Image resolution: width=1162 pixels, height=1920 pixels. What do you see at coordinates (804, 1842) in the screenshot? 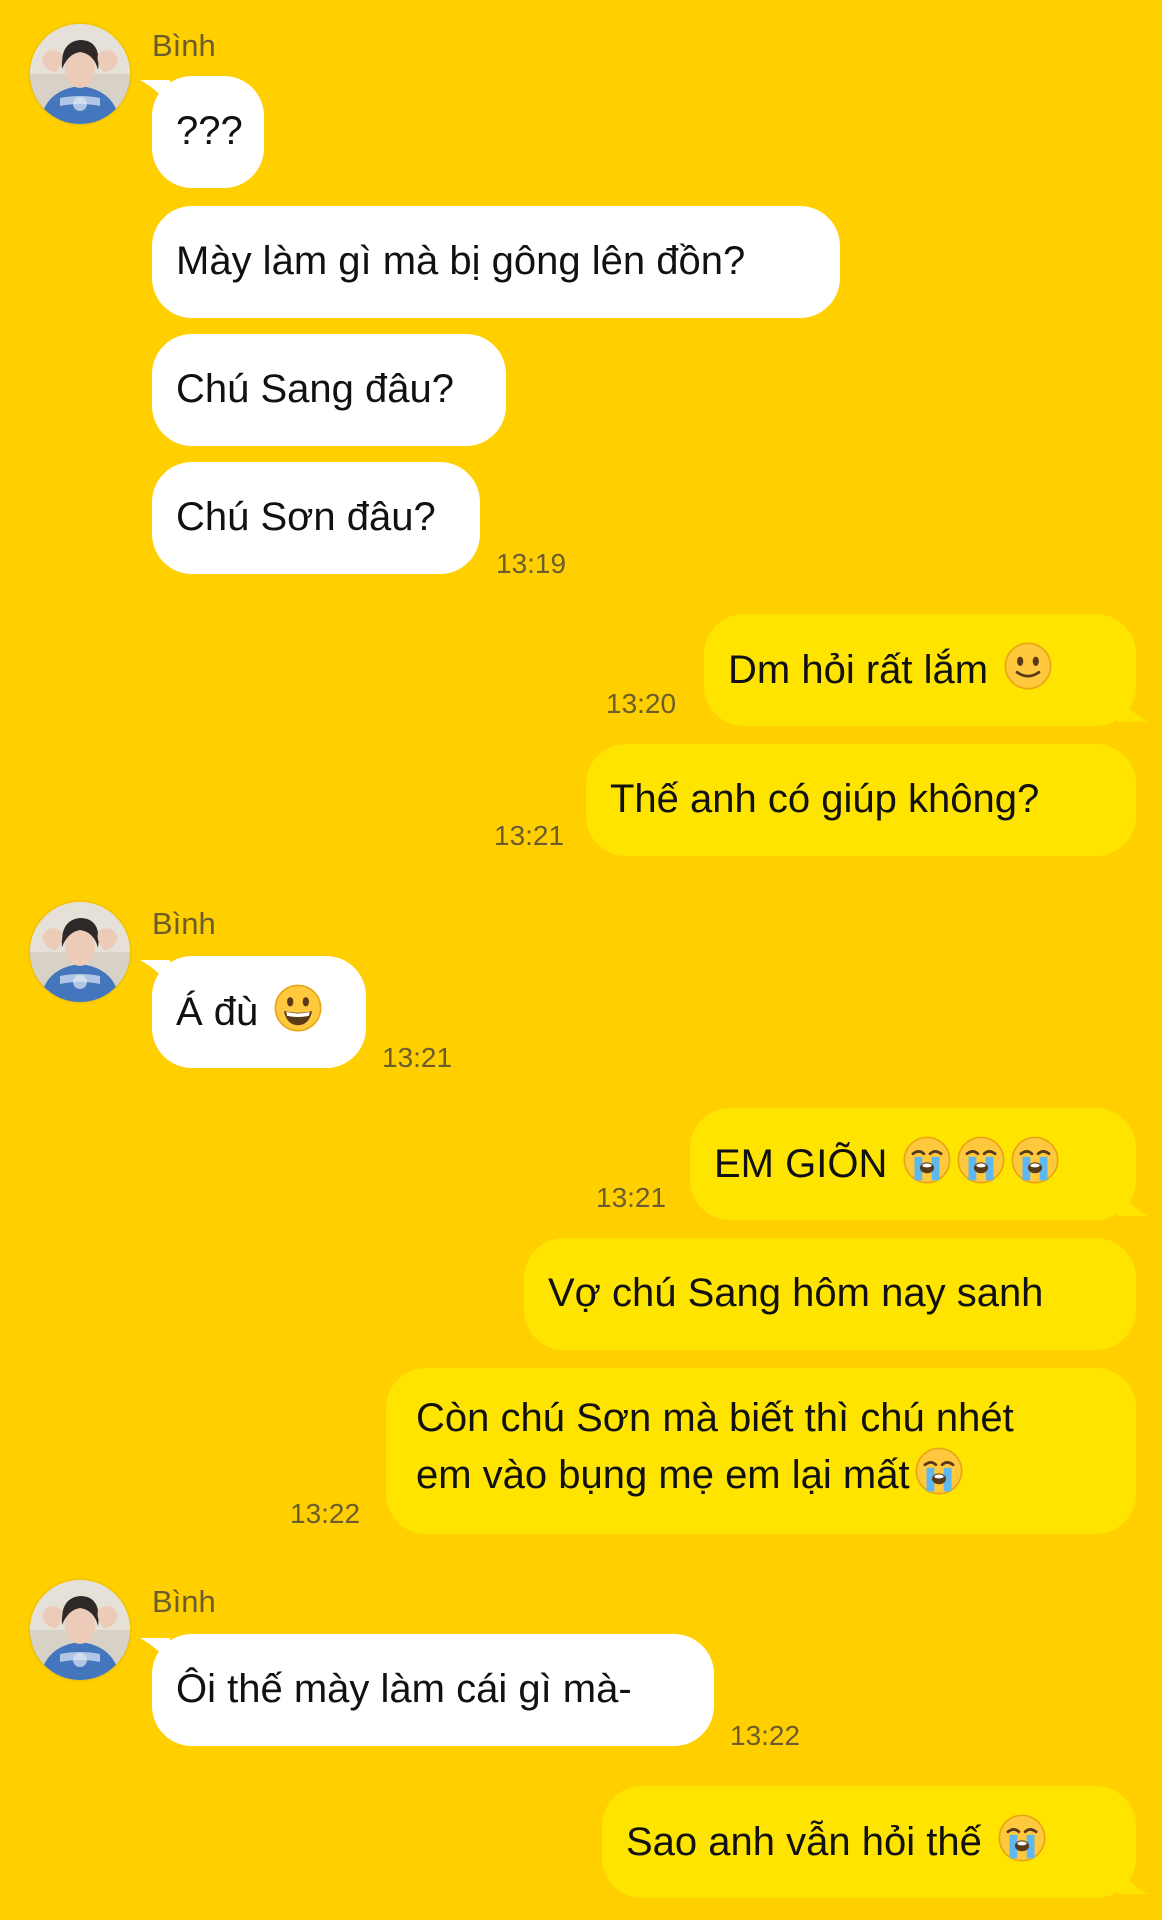
I see `message-text: Sao anh vẫn hỏi thế` at bounding box center [804, 1842].